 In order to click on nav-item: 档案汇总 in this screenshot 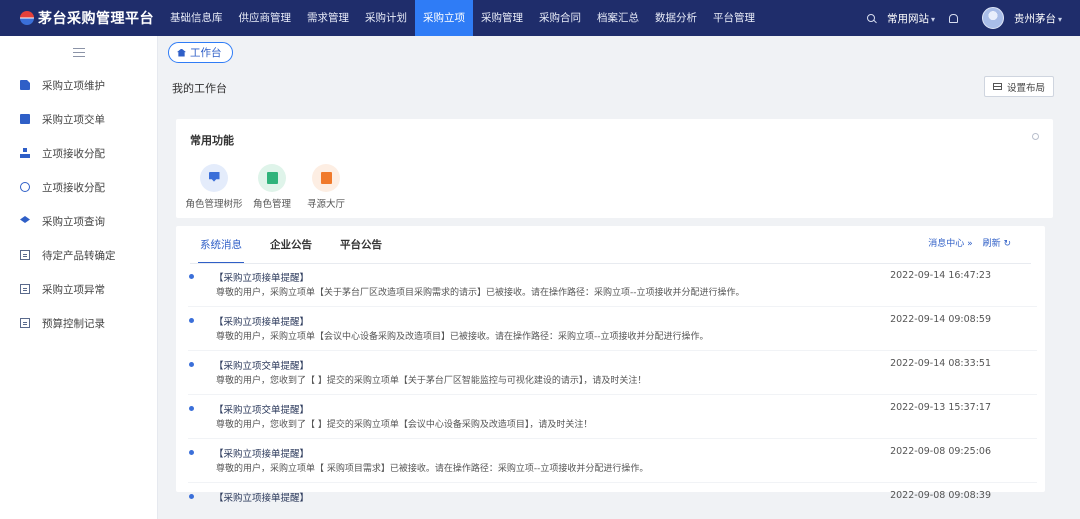, I will do `click(618, 18)`.